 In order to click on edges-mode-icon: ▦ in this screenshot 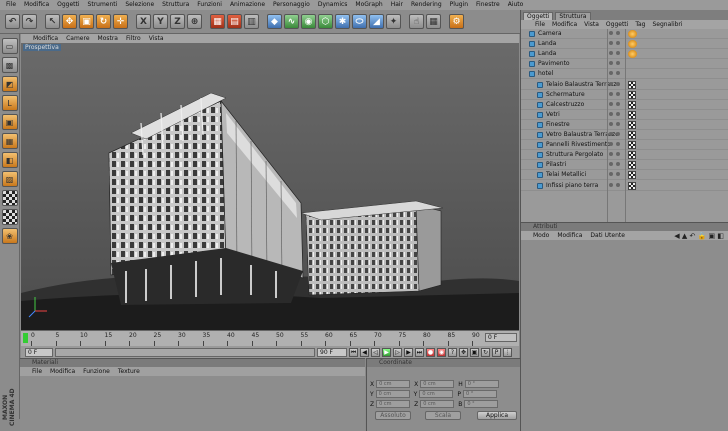, I will do `click(9, 141)`.